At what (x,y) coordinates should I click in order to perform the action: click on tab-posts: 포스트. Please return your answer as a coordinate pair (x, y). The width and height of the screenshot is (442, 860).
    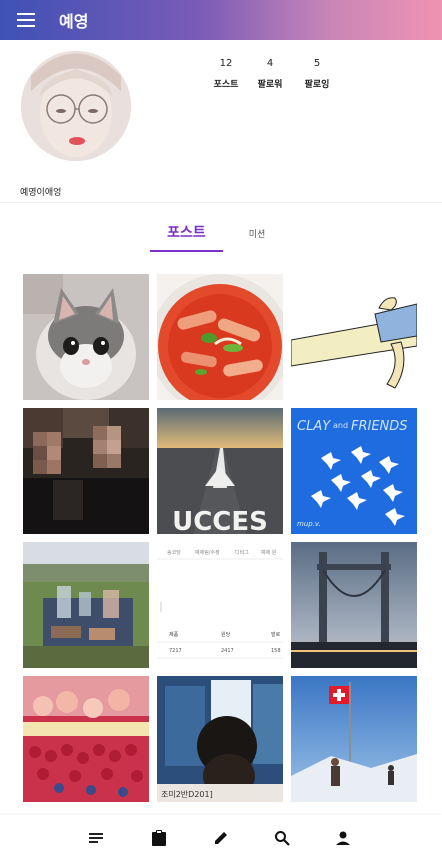
    Looking at the image, I should click on (186, 237).